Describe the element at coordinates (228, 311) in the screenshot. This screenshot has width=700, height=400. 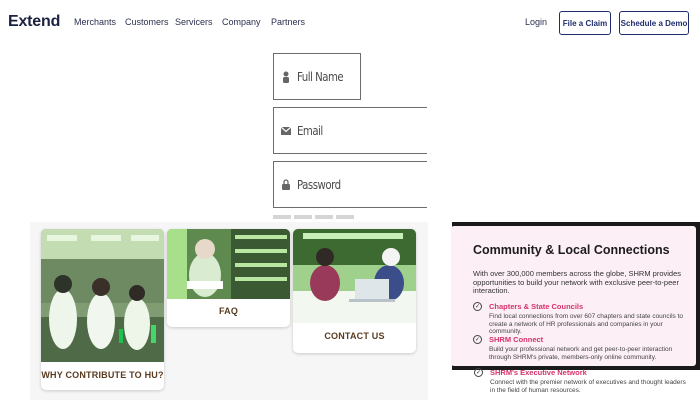
I see `faq-label: FAQ` at that location.